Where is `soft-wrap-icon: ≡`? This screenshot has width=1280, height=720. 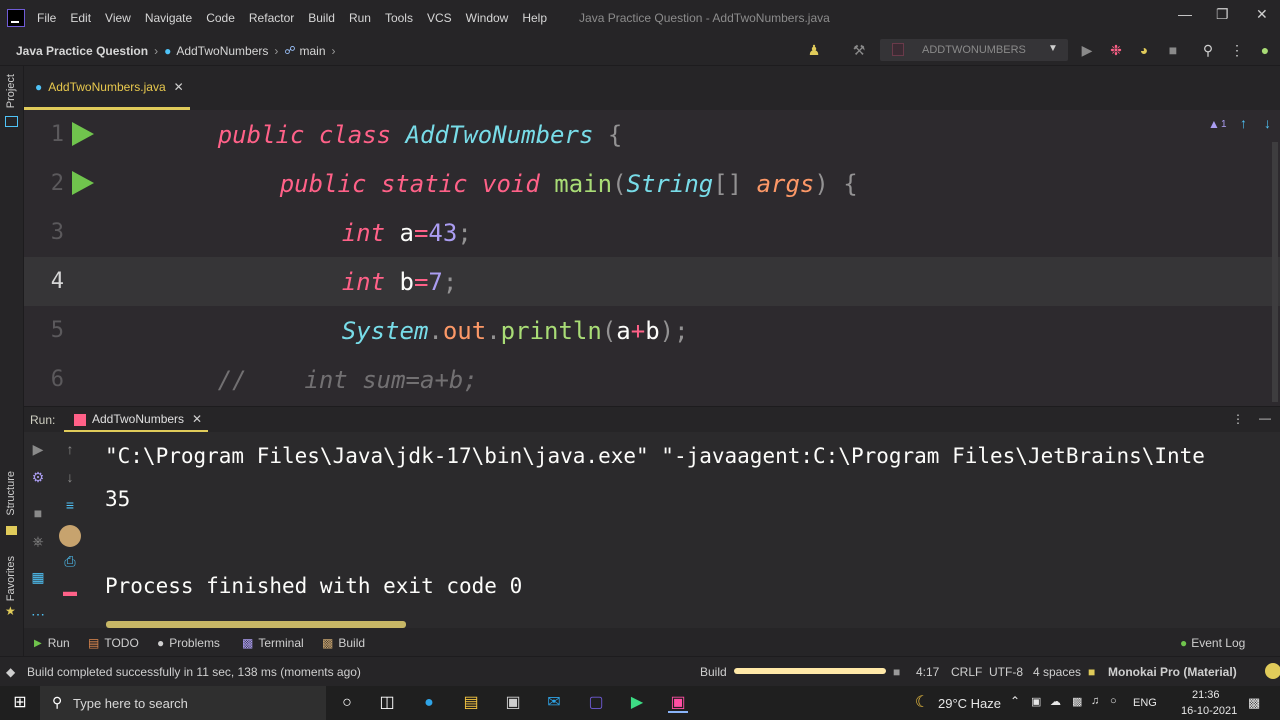
soft-wrap-icon: ≡ is located at coordinates (70, 505).